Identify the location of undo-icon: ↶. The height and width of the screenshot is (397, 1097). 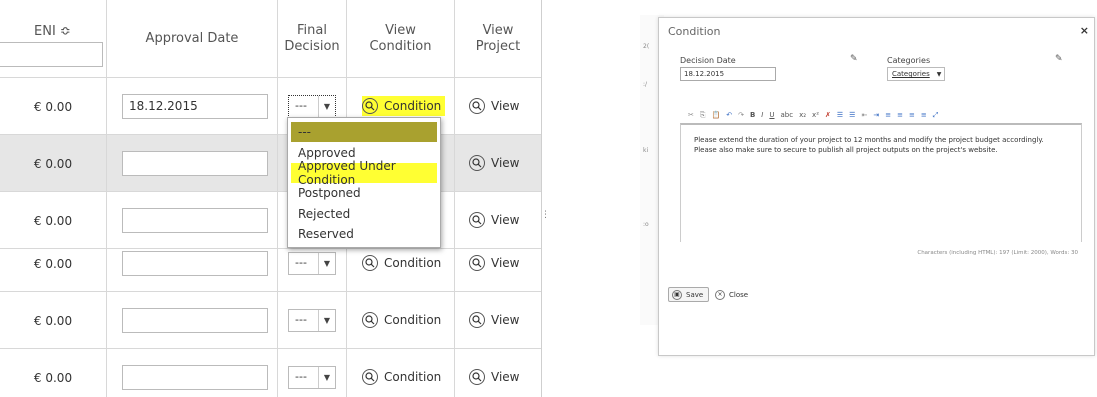
(729, 115).